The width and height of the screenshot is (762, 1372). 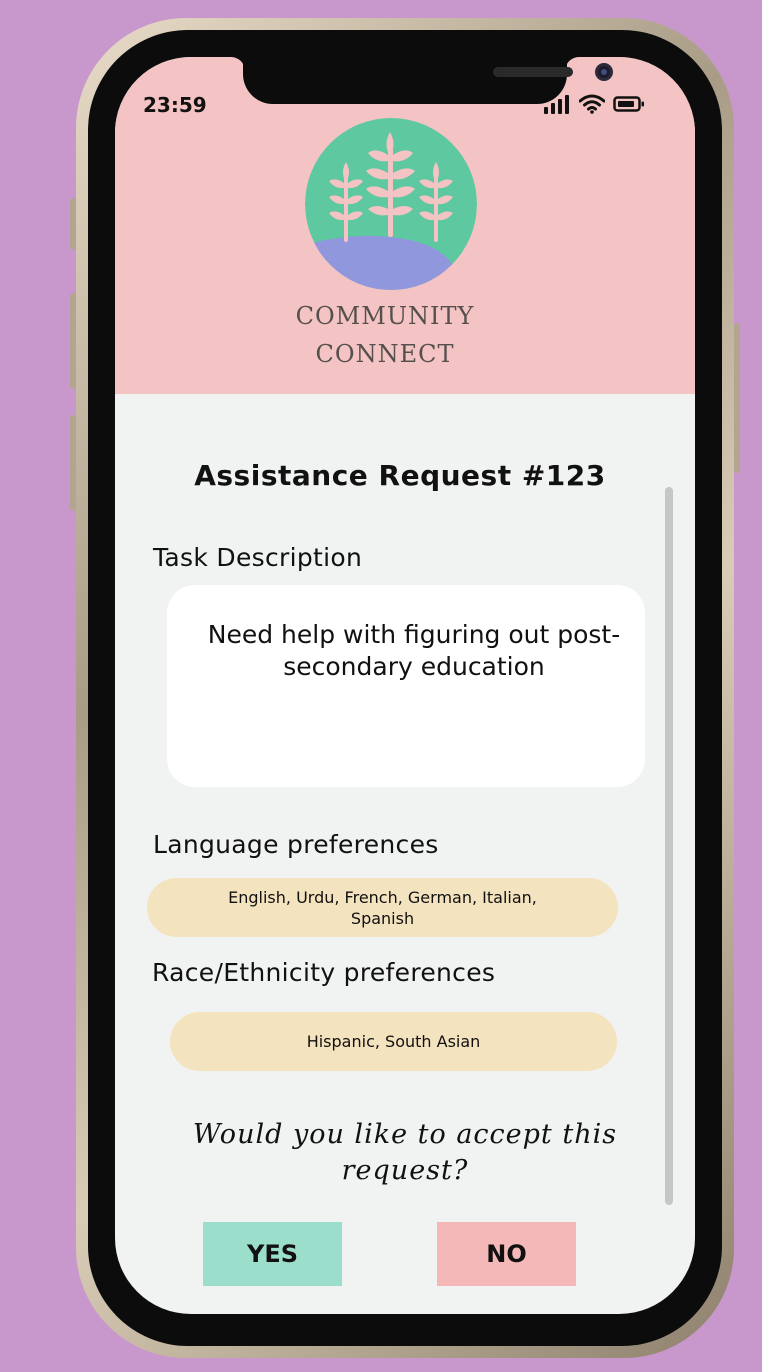 What do you see at coordinates (428, 80) in the screenshot?
I see `notch` at bounding box center [428, 80].